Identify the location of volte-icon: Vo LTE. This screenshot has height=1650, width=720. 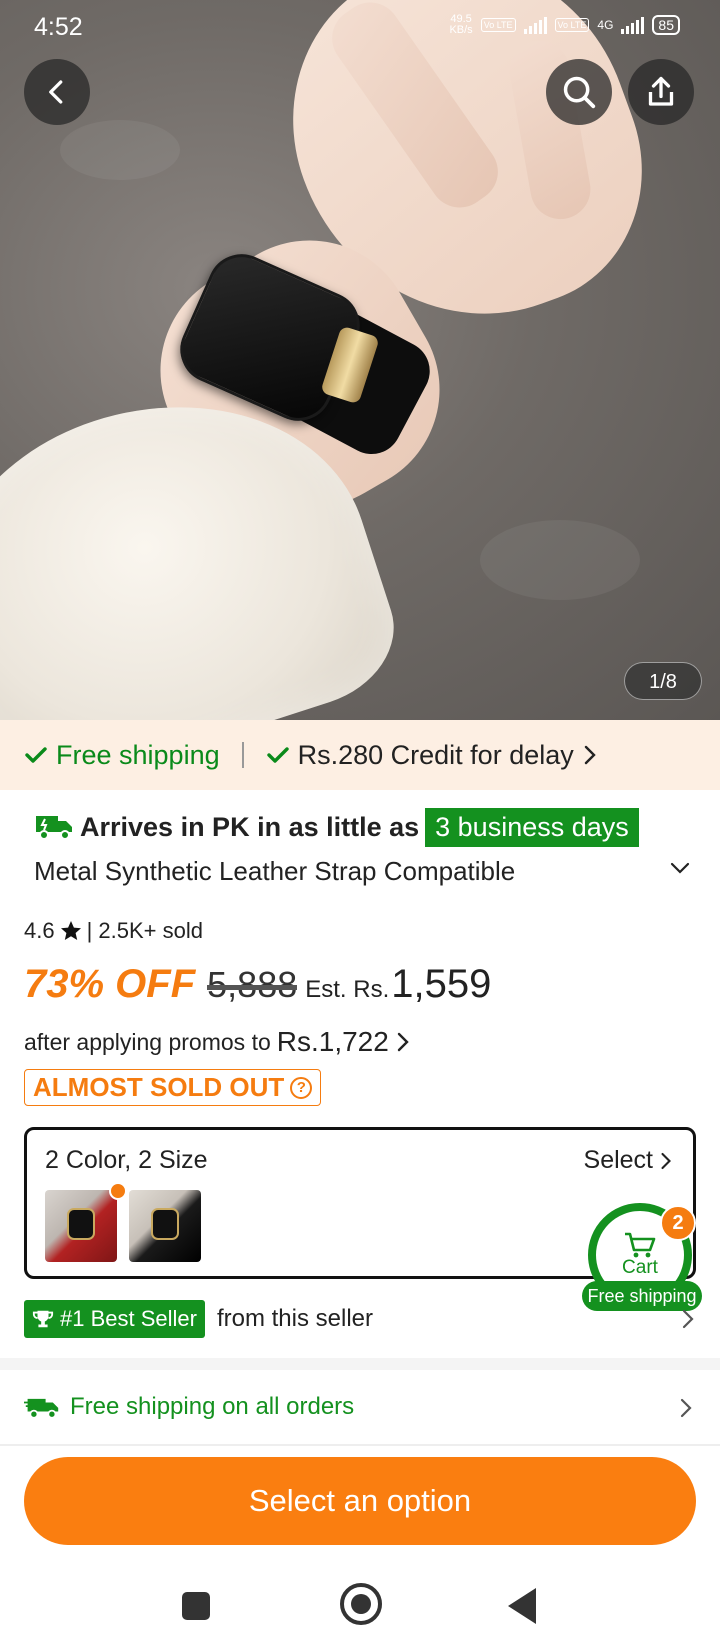
(498, 25).